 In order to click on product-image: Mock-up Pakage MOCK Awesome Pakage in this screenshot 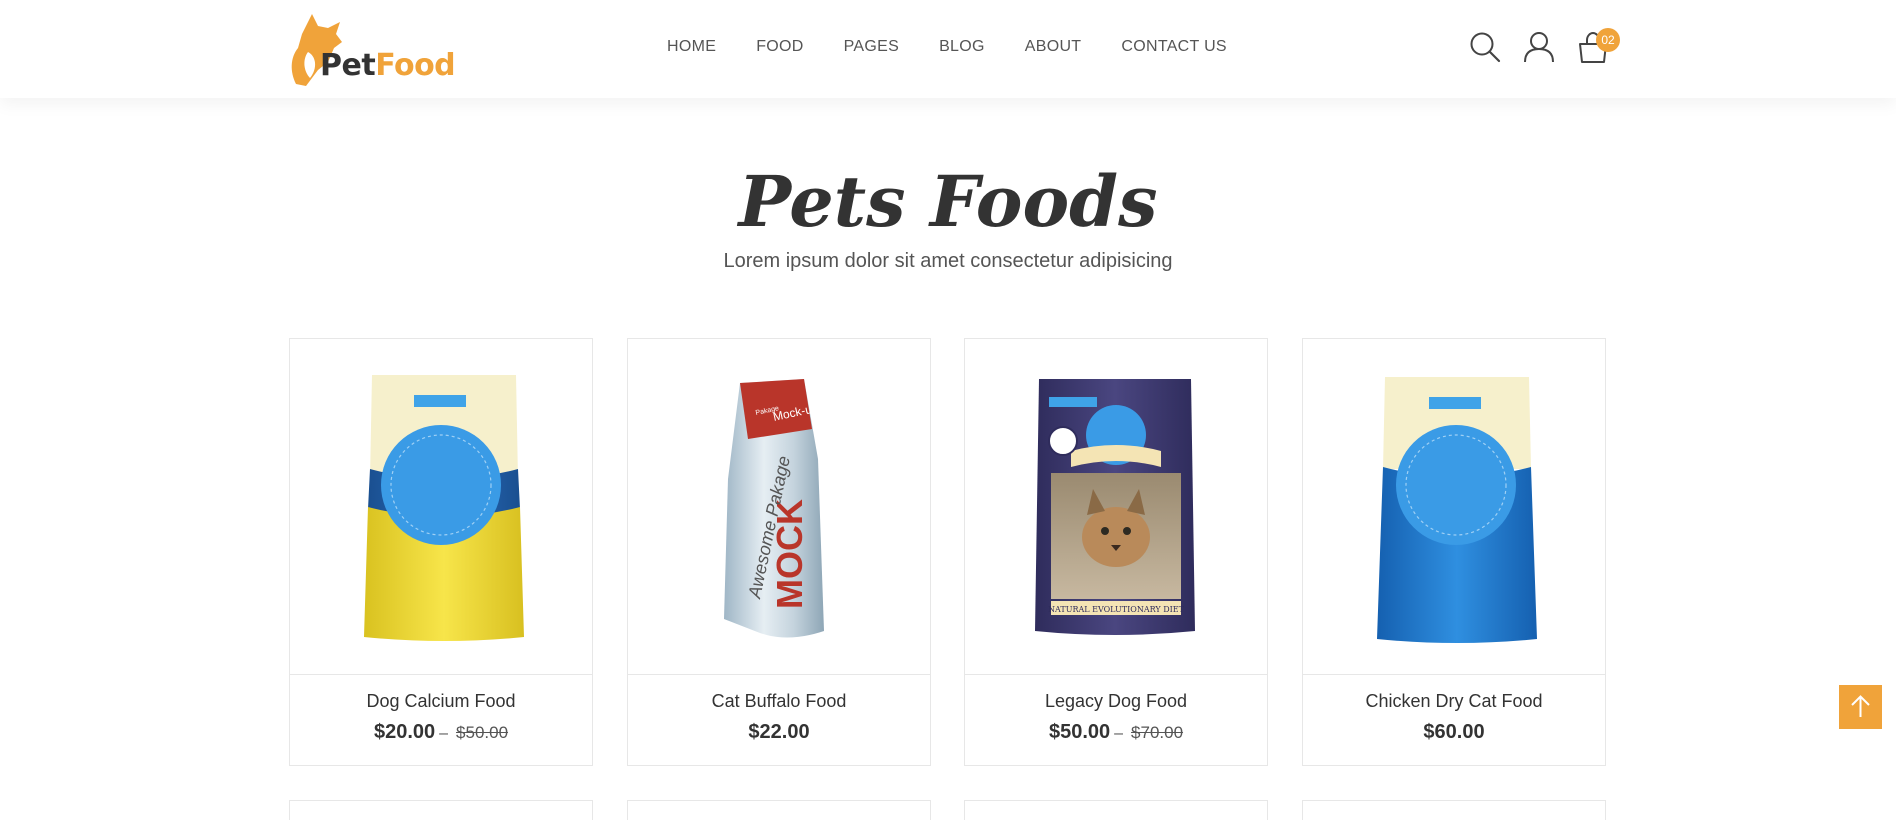, I will do `click(779, 507)`.